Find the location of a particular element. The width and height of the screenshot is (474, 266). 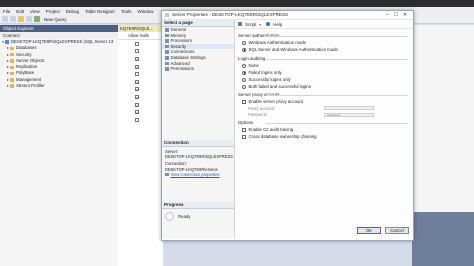

enable-proxy-option: Enable server proxy account is located at coordinates (326, 101).